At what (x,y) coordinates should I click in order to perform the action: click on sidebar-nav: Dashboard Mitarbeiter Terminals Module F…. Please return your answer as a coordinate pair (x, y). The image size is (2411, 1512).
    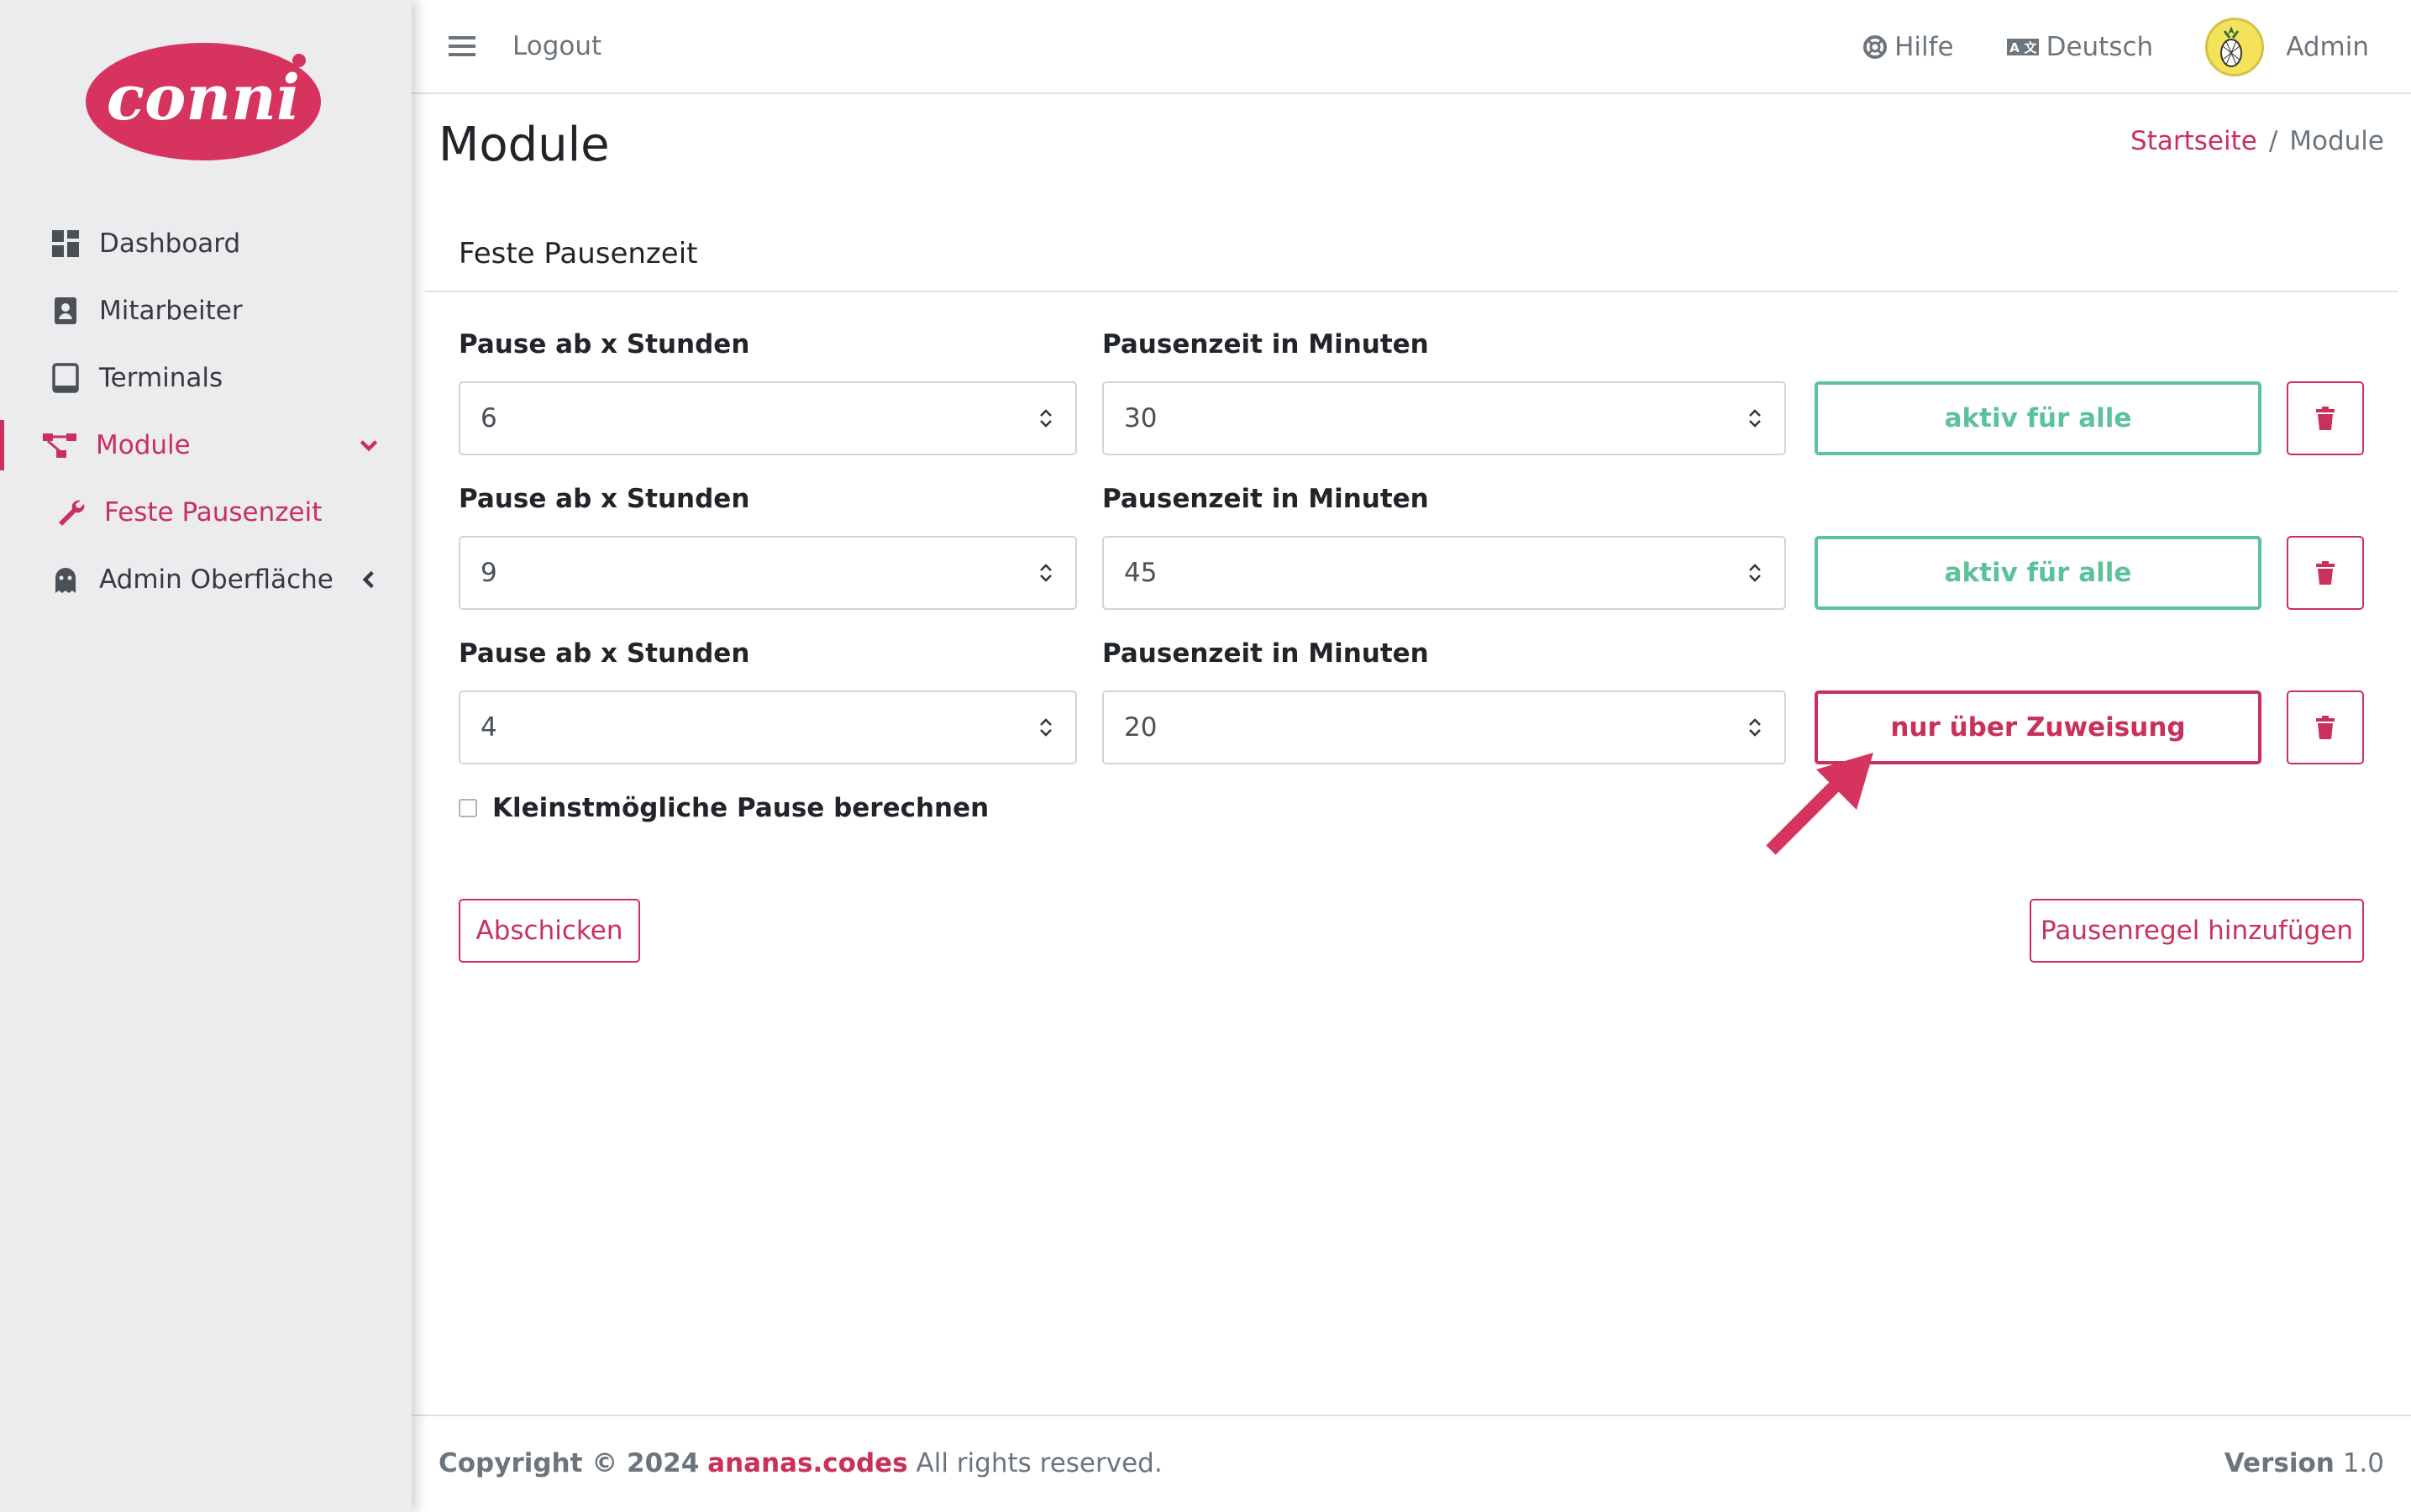
    Looking at the image, I should click on (206, 411).